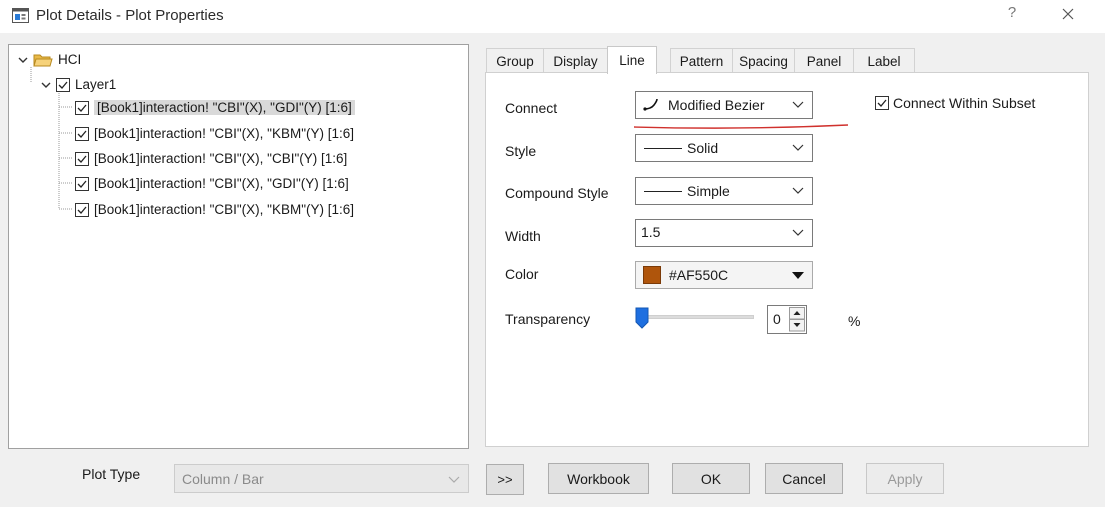 This screenshot has height=507, width=1105. I want to click on color-dropdown: #AF550C, so click(724, 275).